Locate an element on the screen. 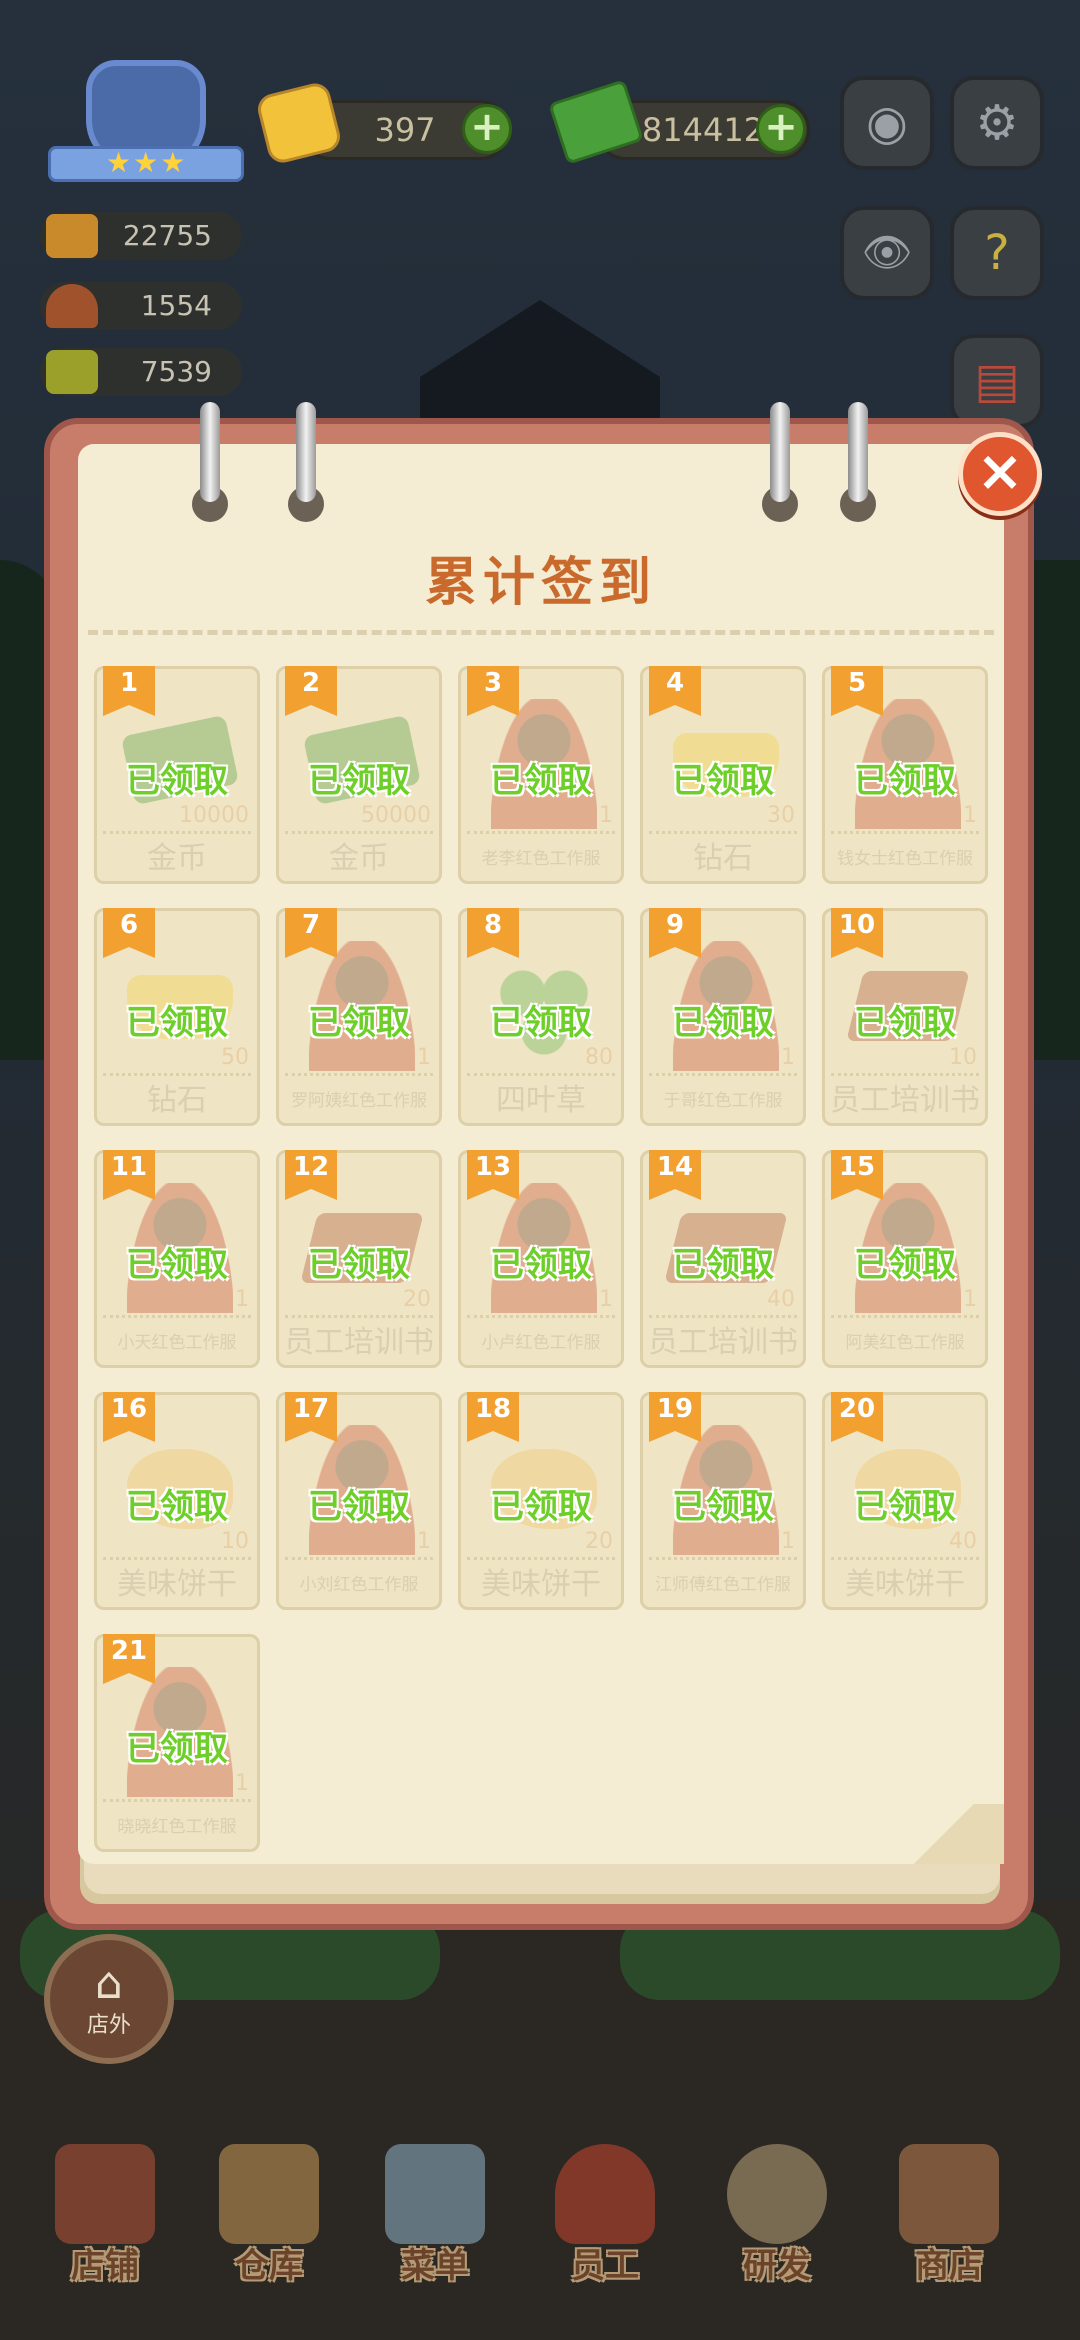 The height and width of the screenshot is (2340, 1080). day-tag: 2 is located at coordinates (311, 691).